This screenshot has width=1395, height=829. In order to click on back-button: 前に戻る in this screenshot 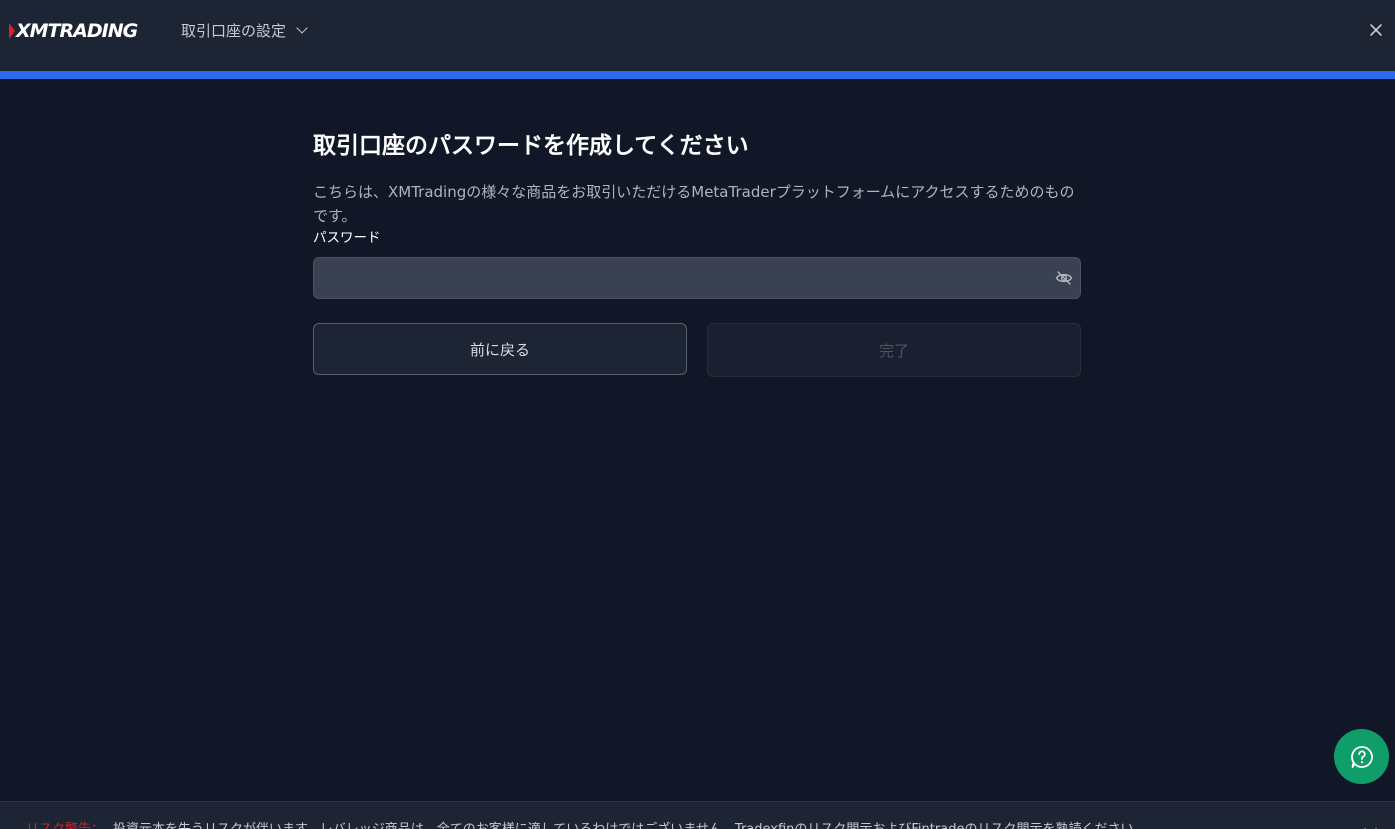, I will do `click(500, 349)`.